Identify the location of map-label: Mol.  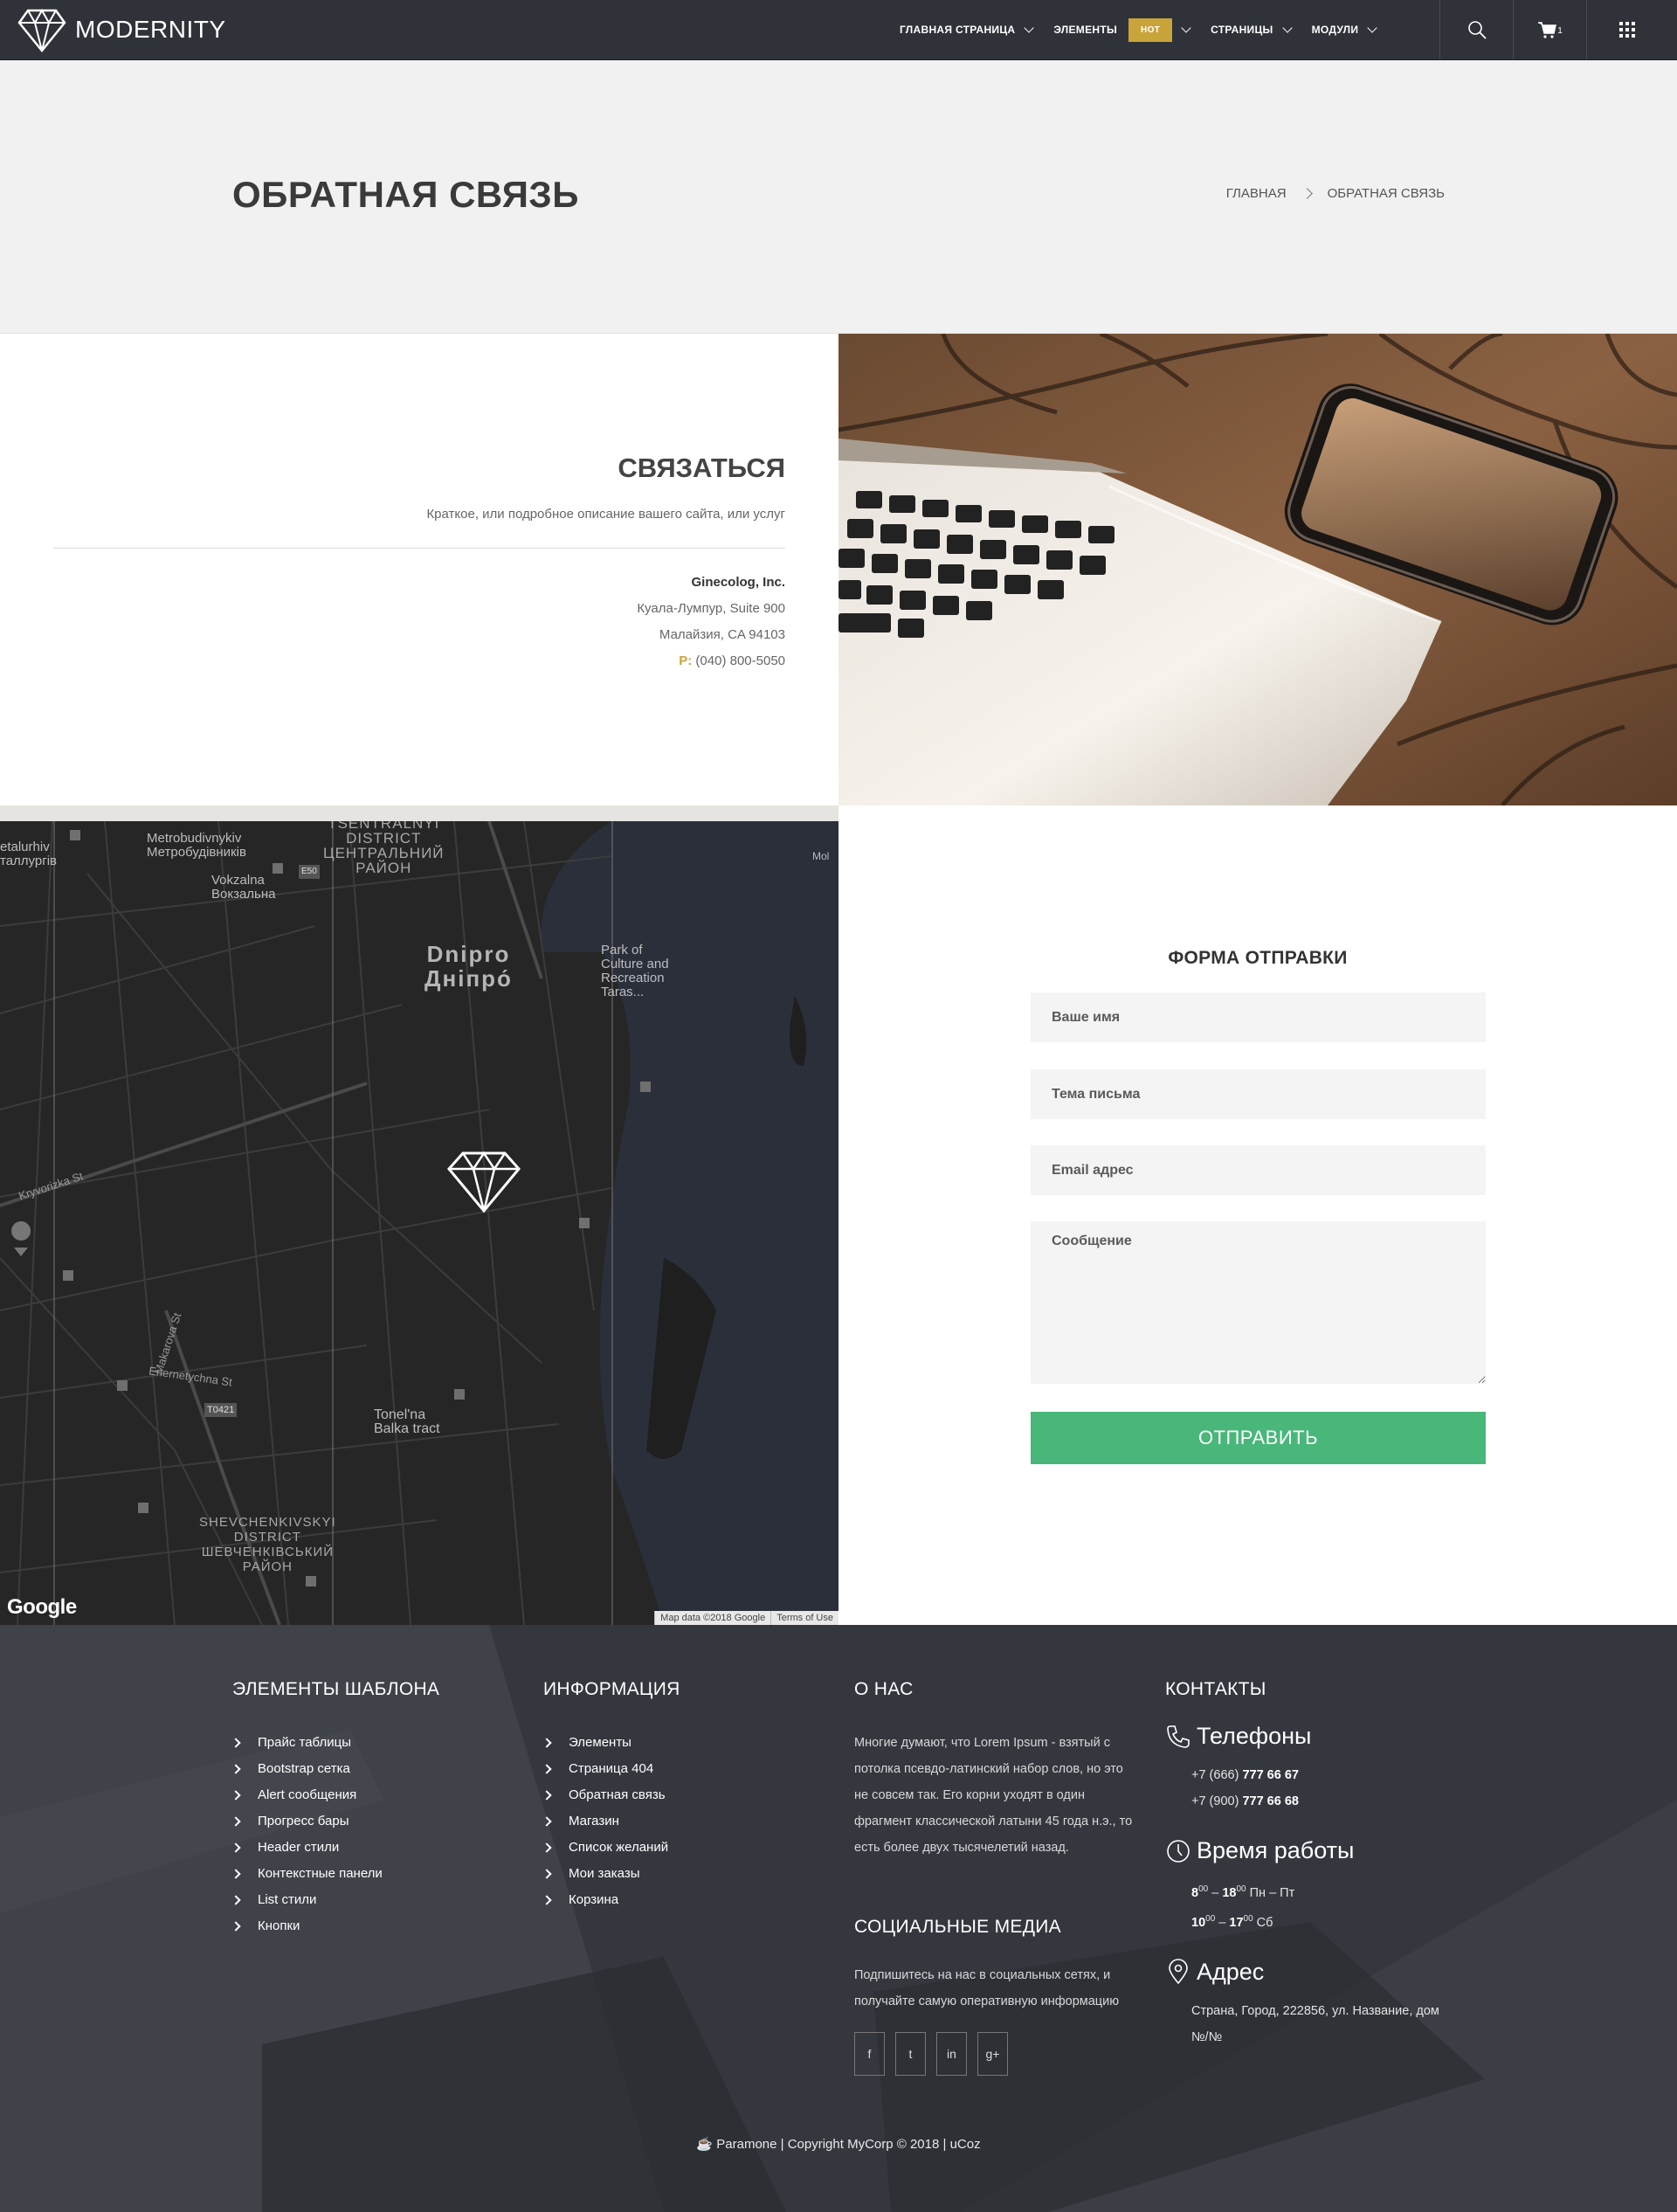
(821, 856).